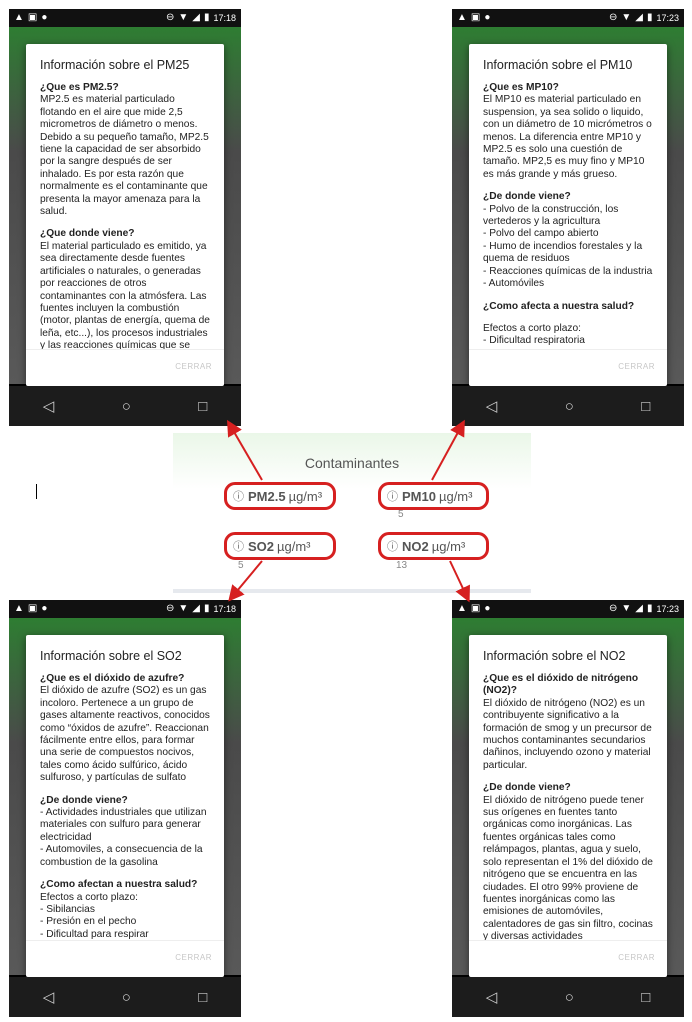 The width and height of the screenshot is (692, 1022). I want to click on arrow-pm10, so click(448, 450).